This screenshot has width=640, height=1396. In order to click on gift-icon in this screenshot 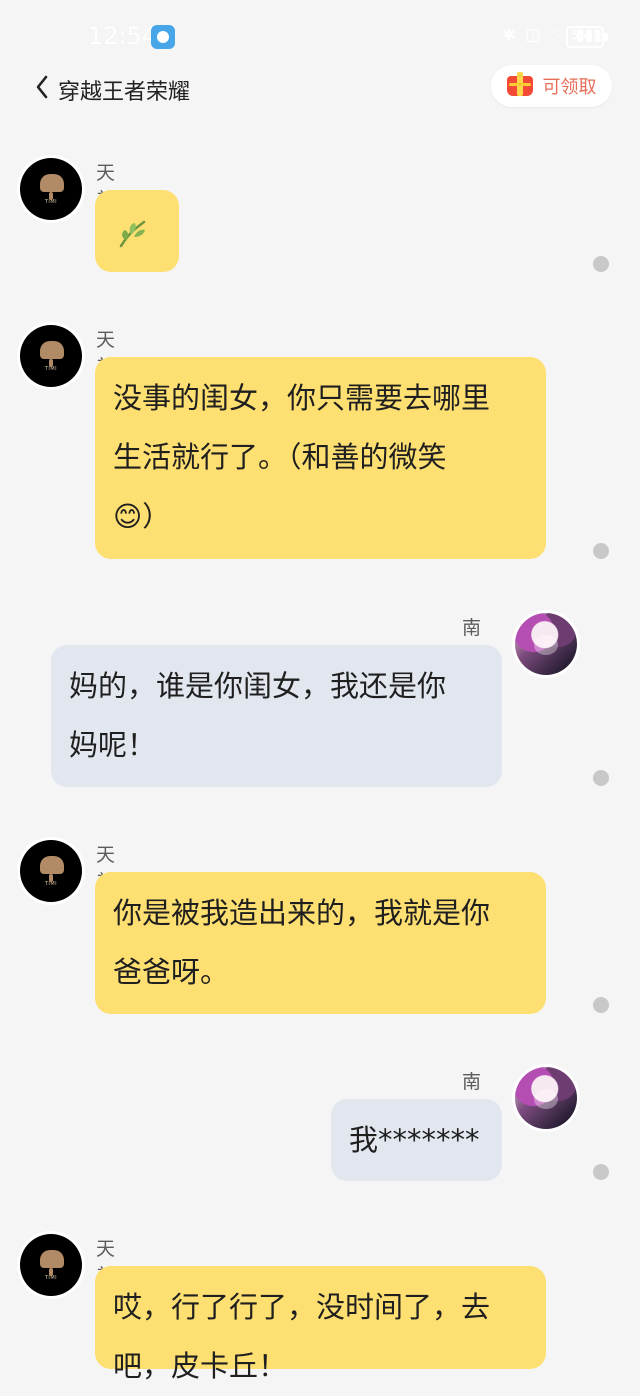, I will do `click(519, 84)`.